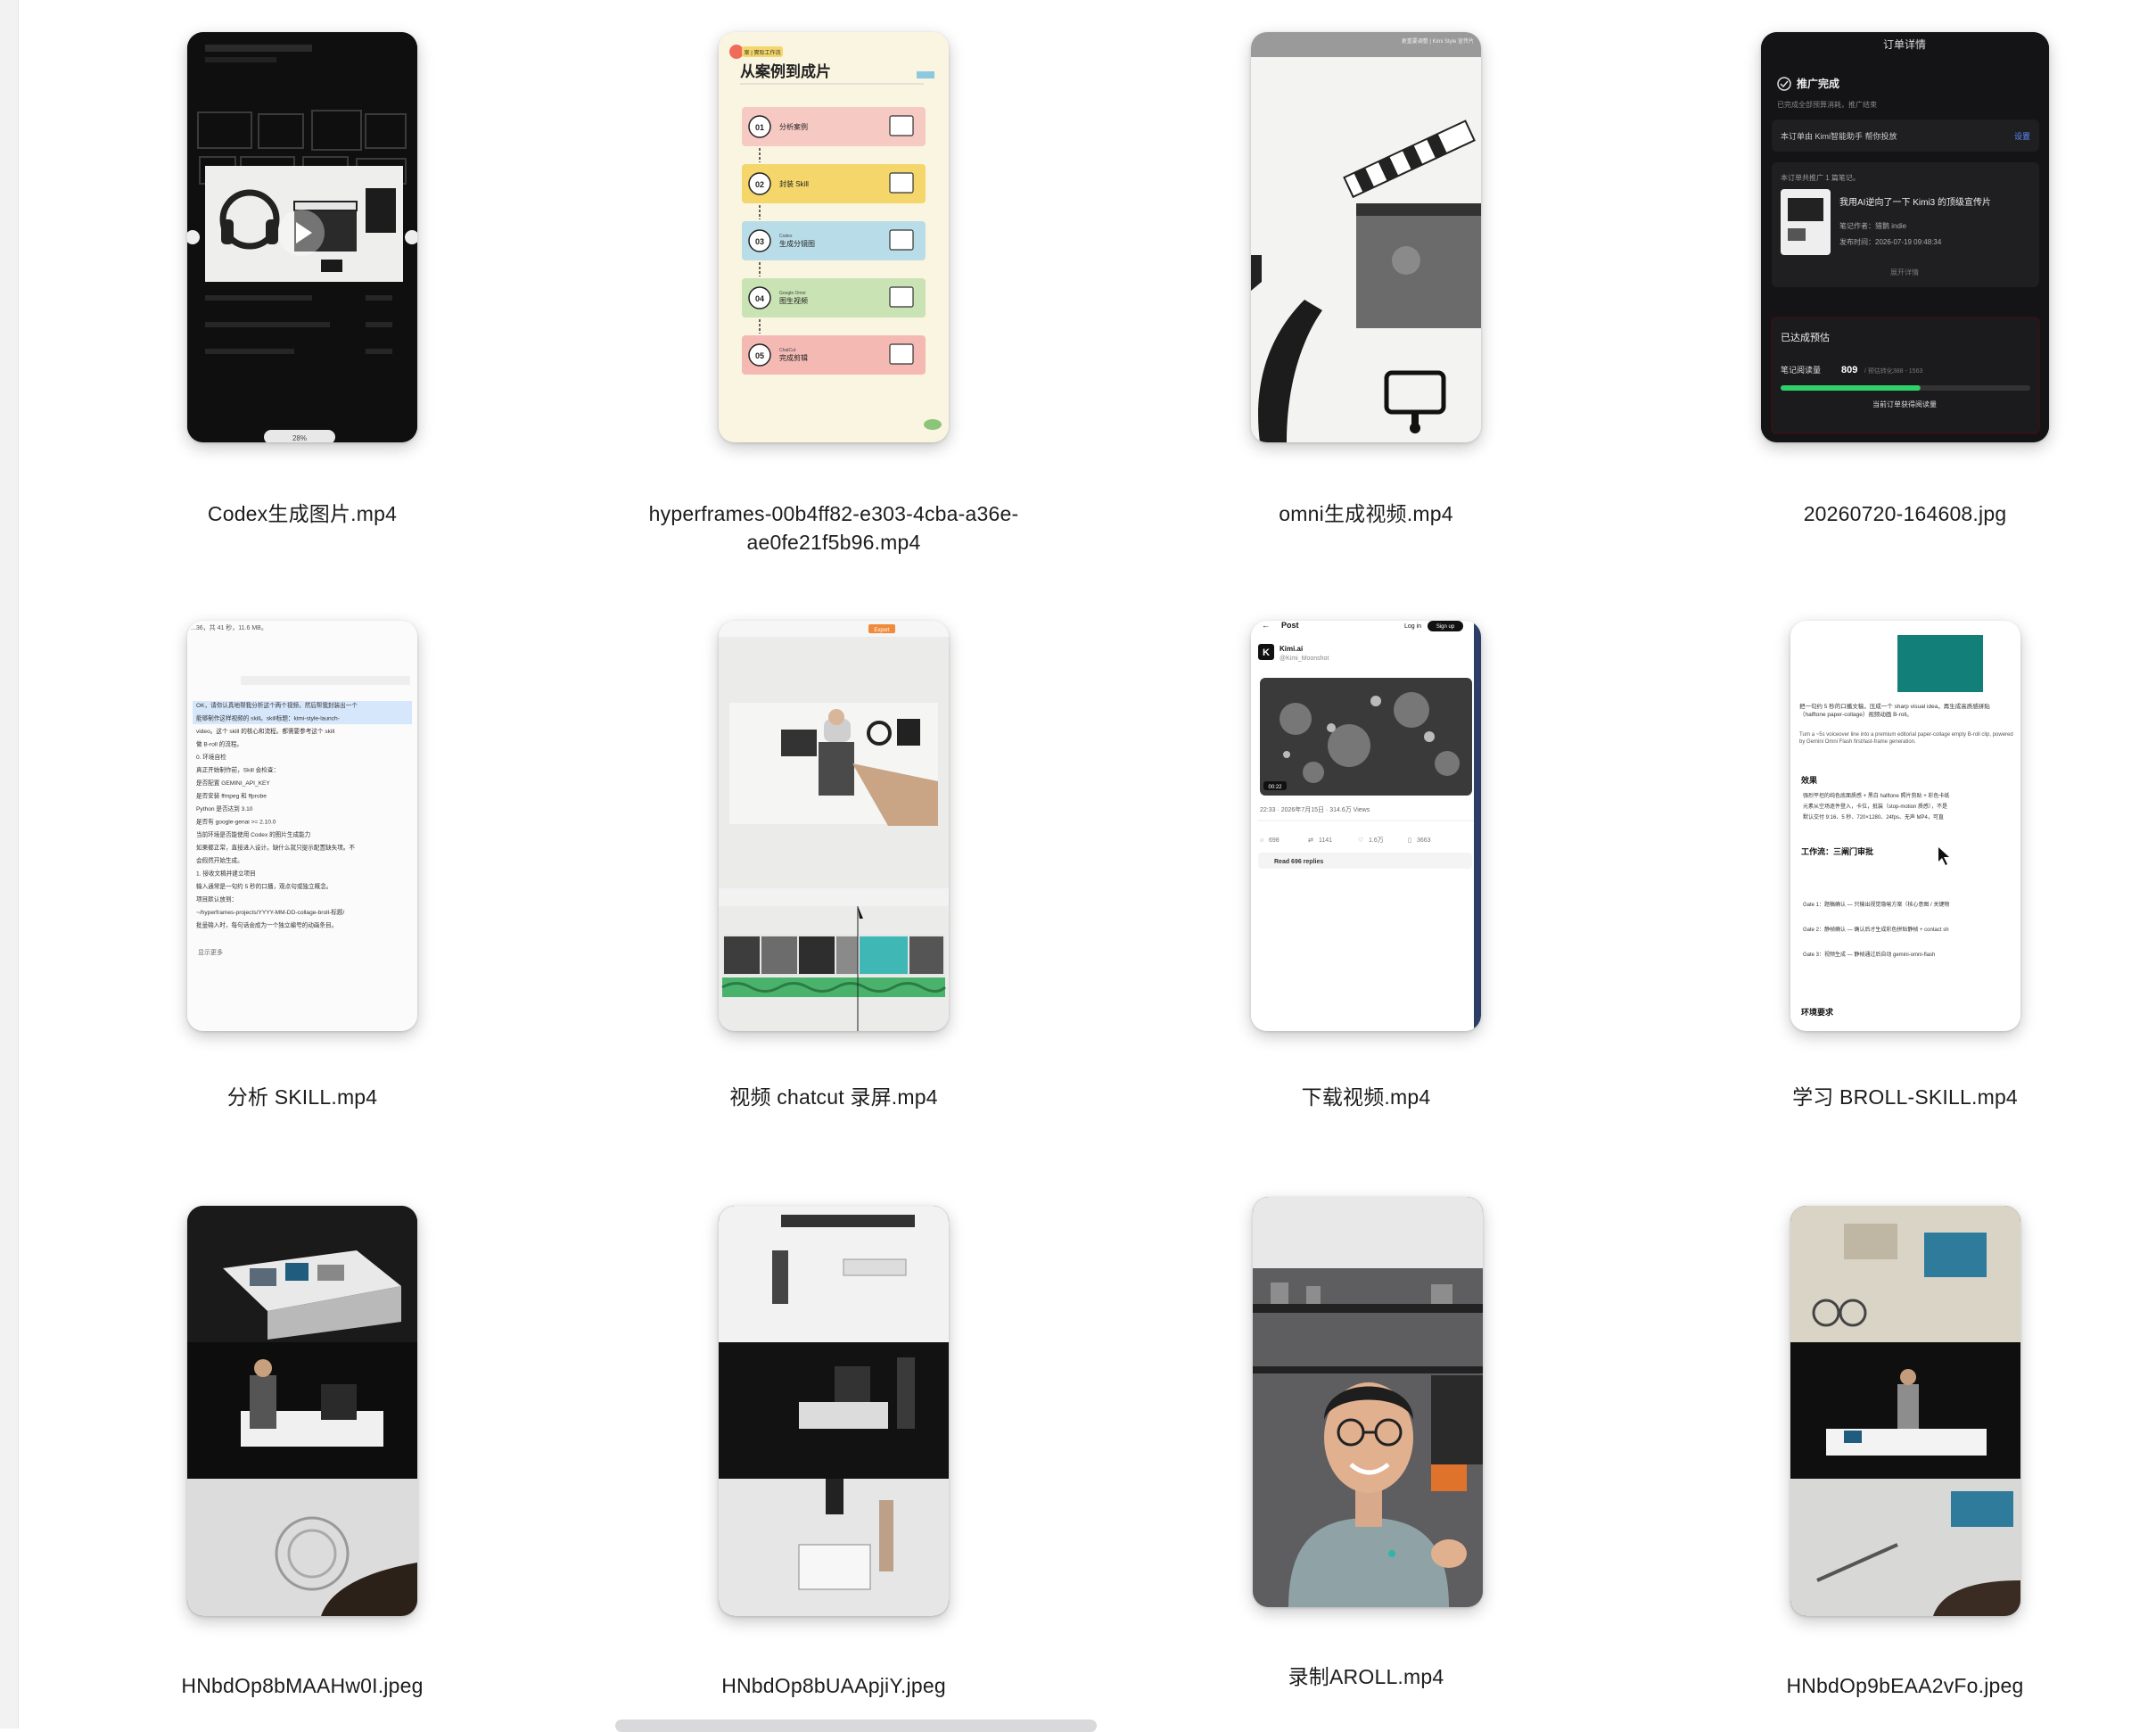  What do you see at coordinates (302, 513) in the screenshot?
I see `file-name: Codex生成图片.mp4` at bounding box center [302, 513].